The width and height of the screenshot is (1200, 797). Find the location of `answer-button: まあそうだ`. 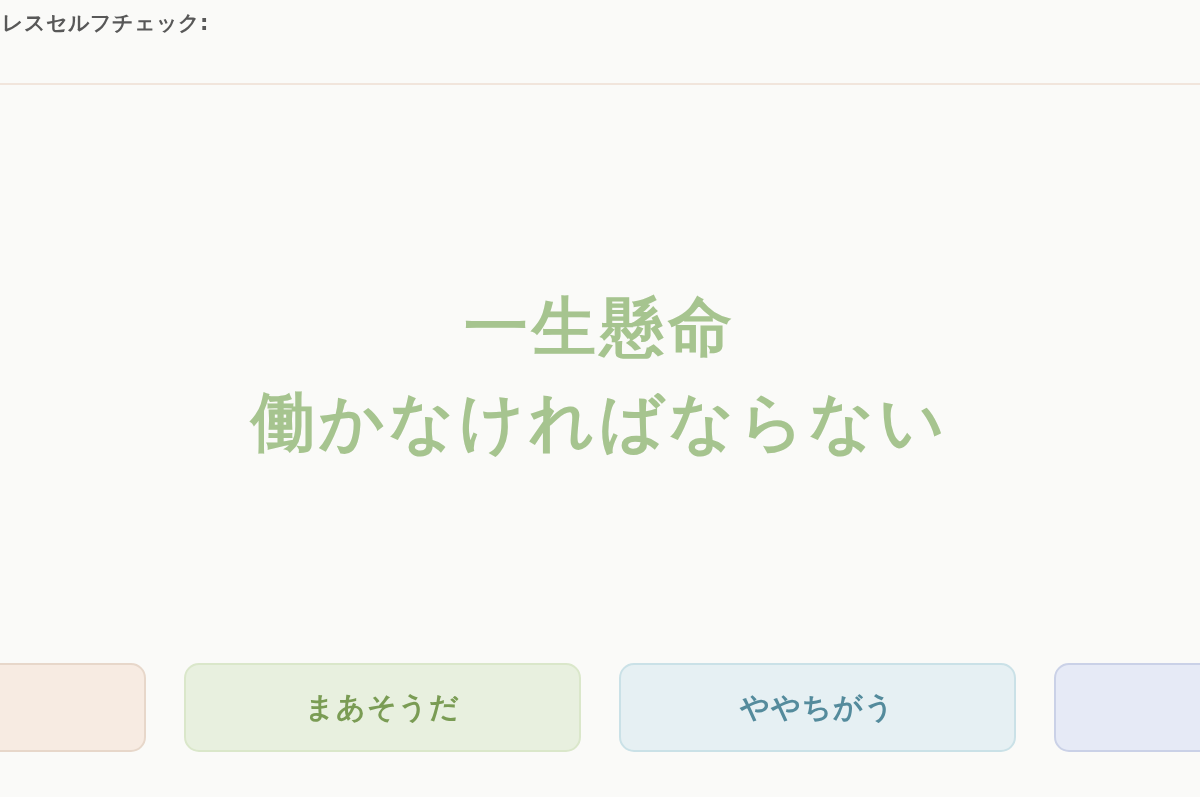

answer-button: まあそうだ is located at coordinates (382, 707).